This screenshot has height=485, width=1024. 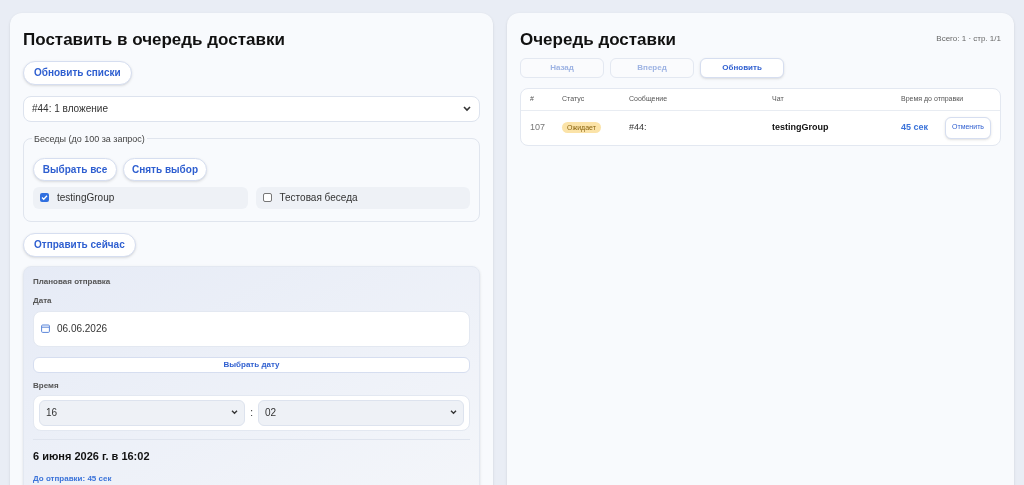 What do you see at coordinates (252, 108) in the screenshot?
I see `message-select: #44: 1 вложение` at bounding box center [252, 108].